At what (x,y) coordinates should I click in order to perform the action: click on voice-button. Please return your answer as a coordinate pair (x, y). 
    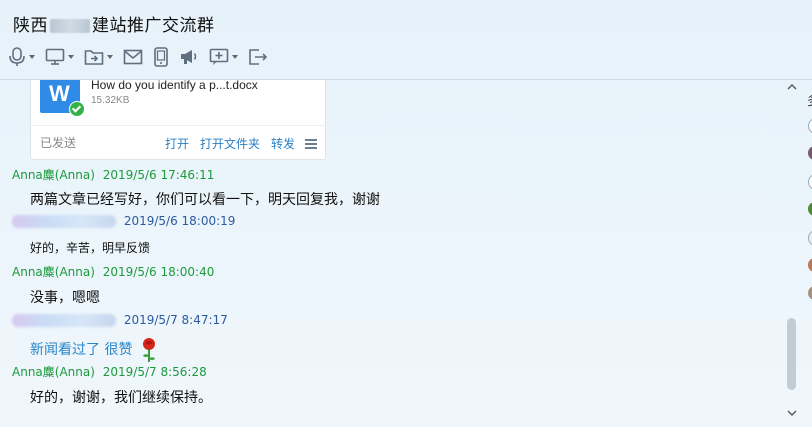
    Looking at the image, I should click on (21, 57).